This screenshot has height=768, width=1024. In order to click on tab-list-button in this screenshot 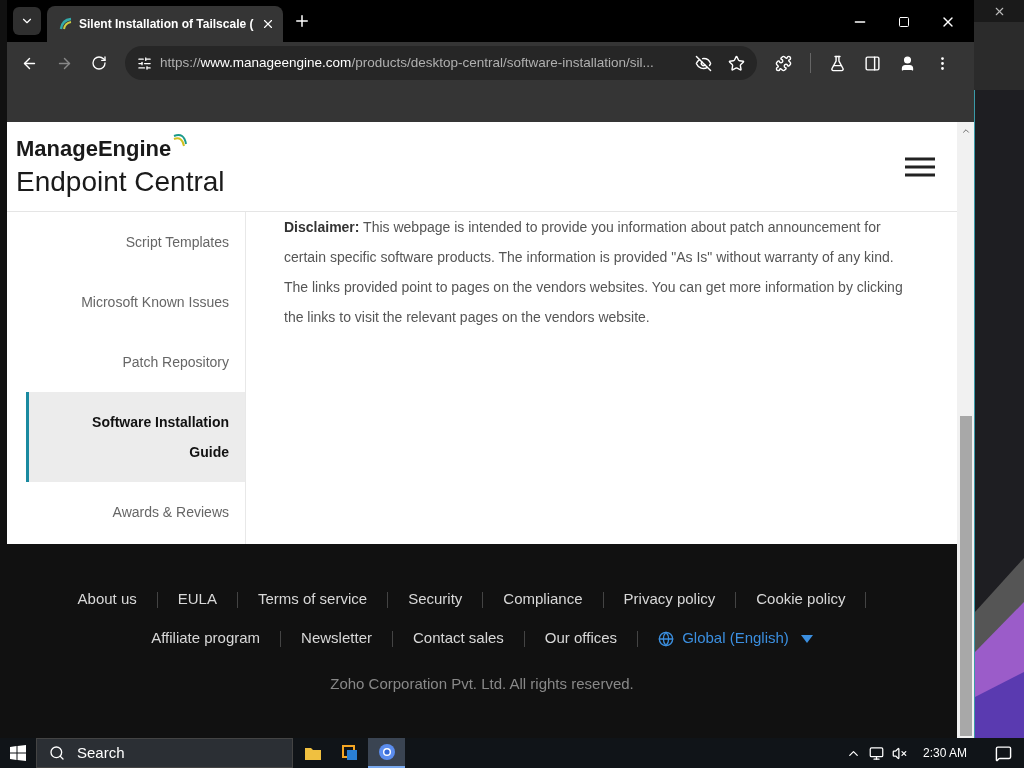, I will do `click(27, 21)`.